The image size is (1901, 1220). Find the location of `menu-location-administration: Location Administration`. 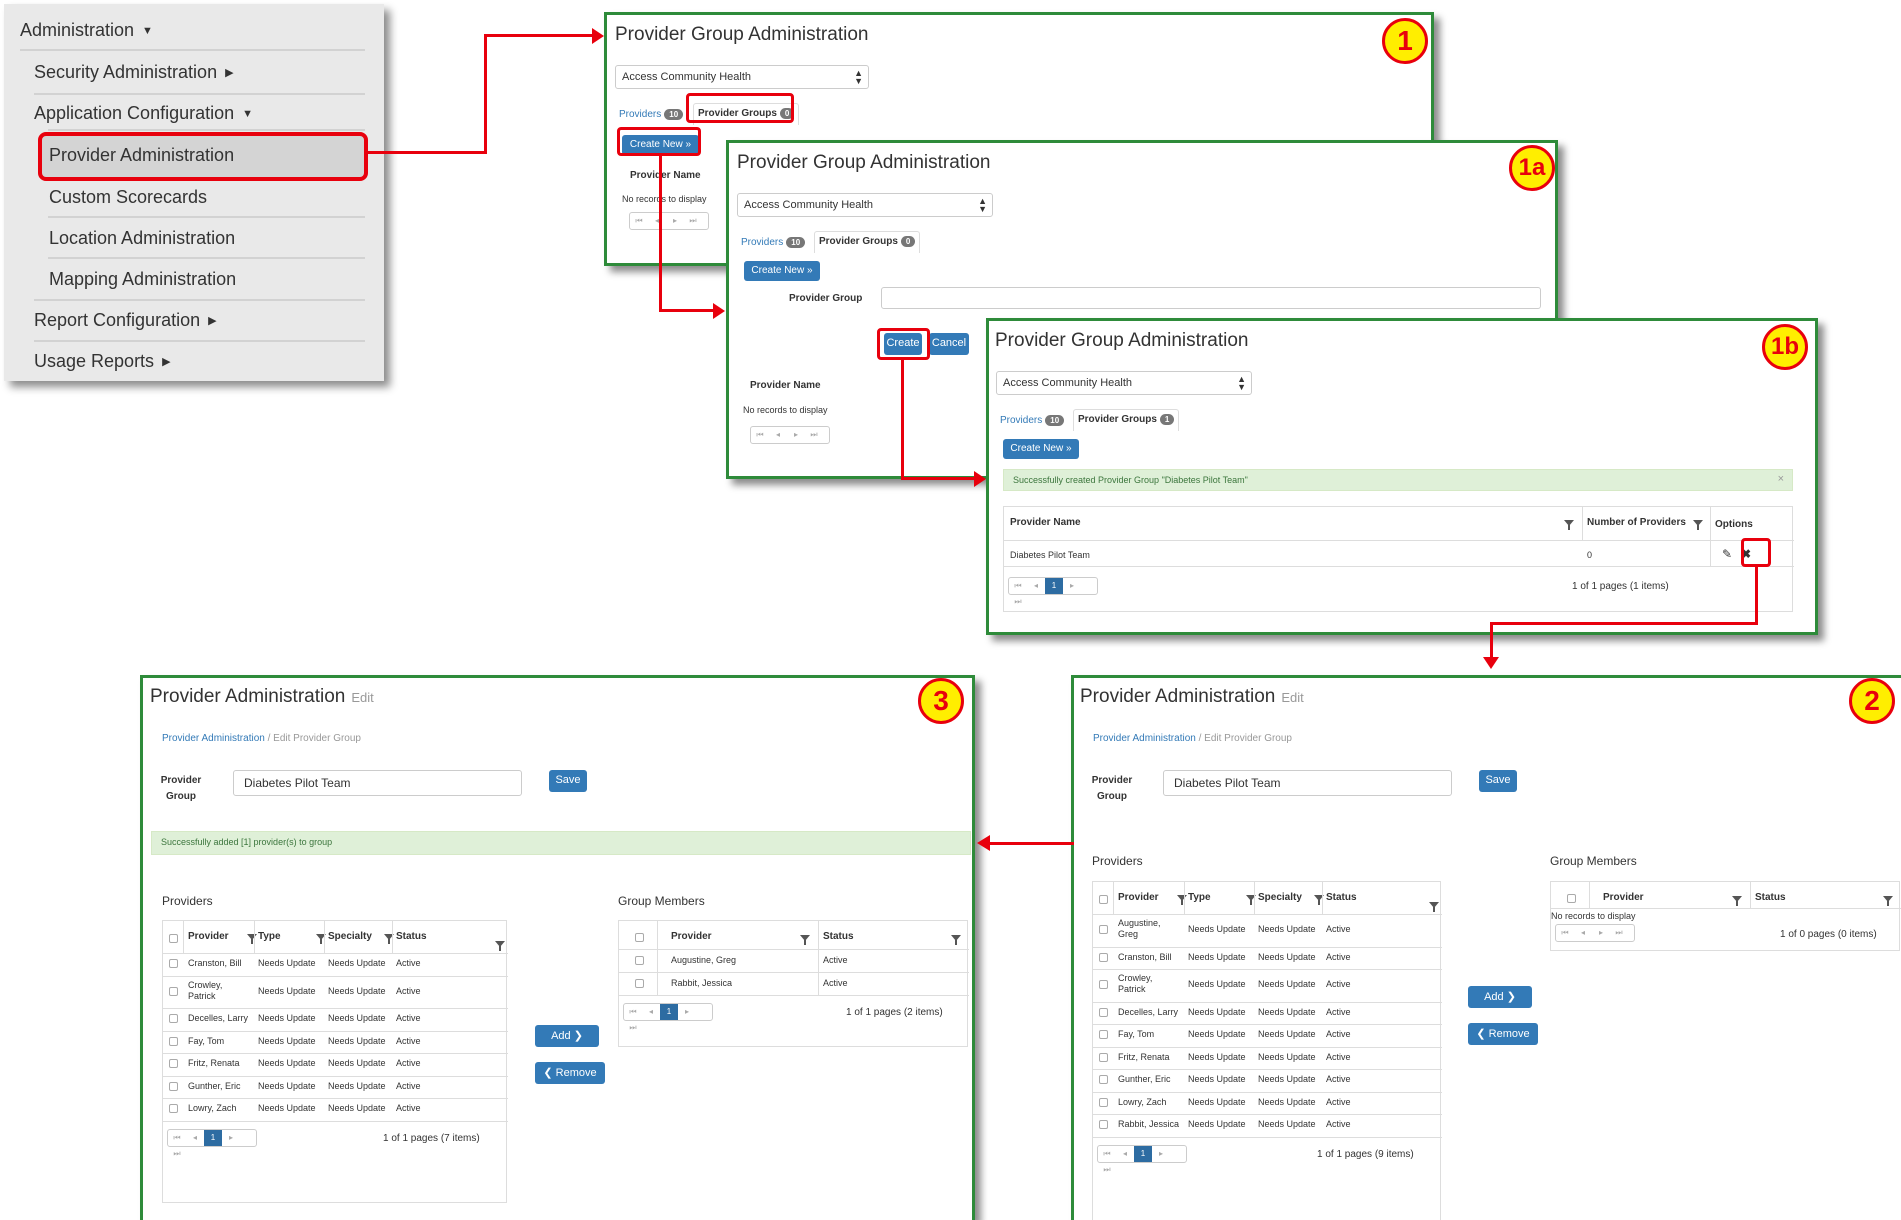

menu-location-administration: Location Administration is located at coordinates (142, 238).